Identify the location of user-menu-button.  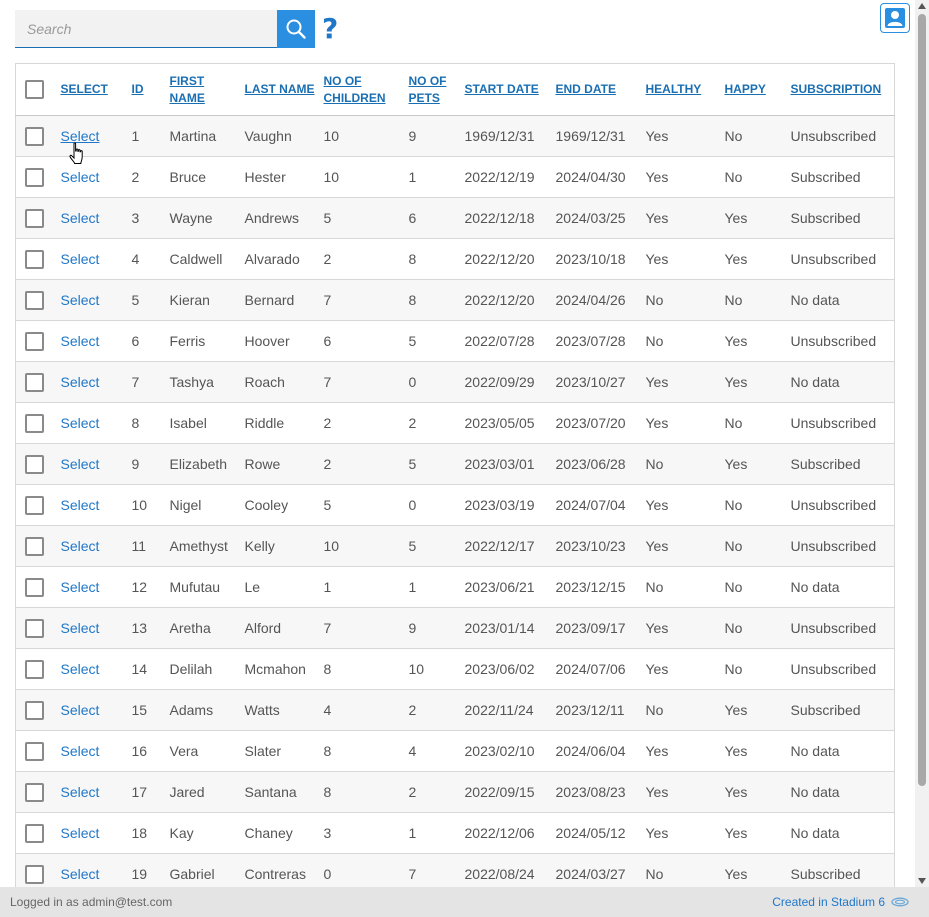
(895, 18).